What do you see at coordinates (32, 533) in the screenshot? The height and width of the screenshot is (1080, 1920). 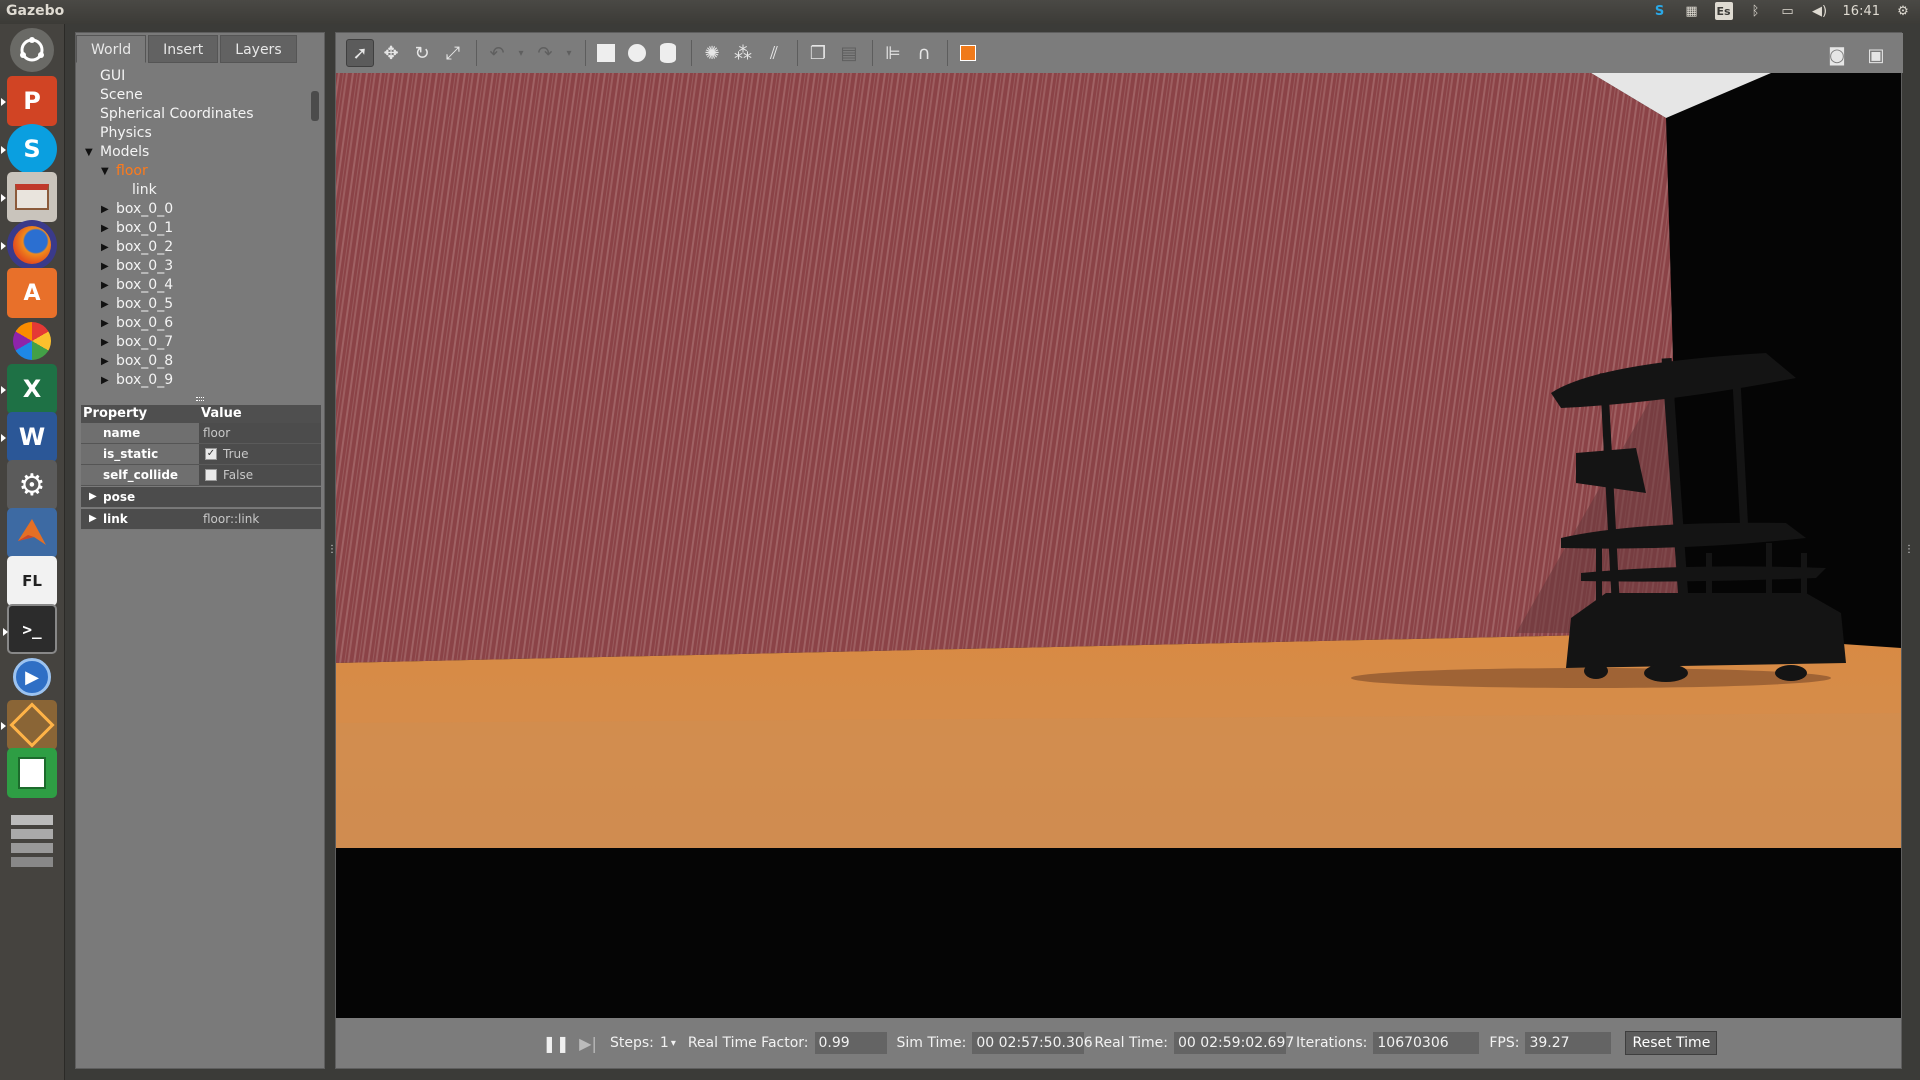 I see `matlab-icon` at bounding box center [32, 533].